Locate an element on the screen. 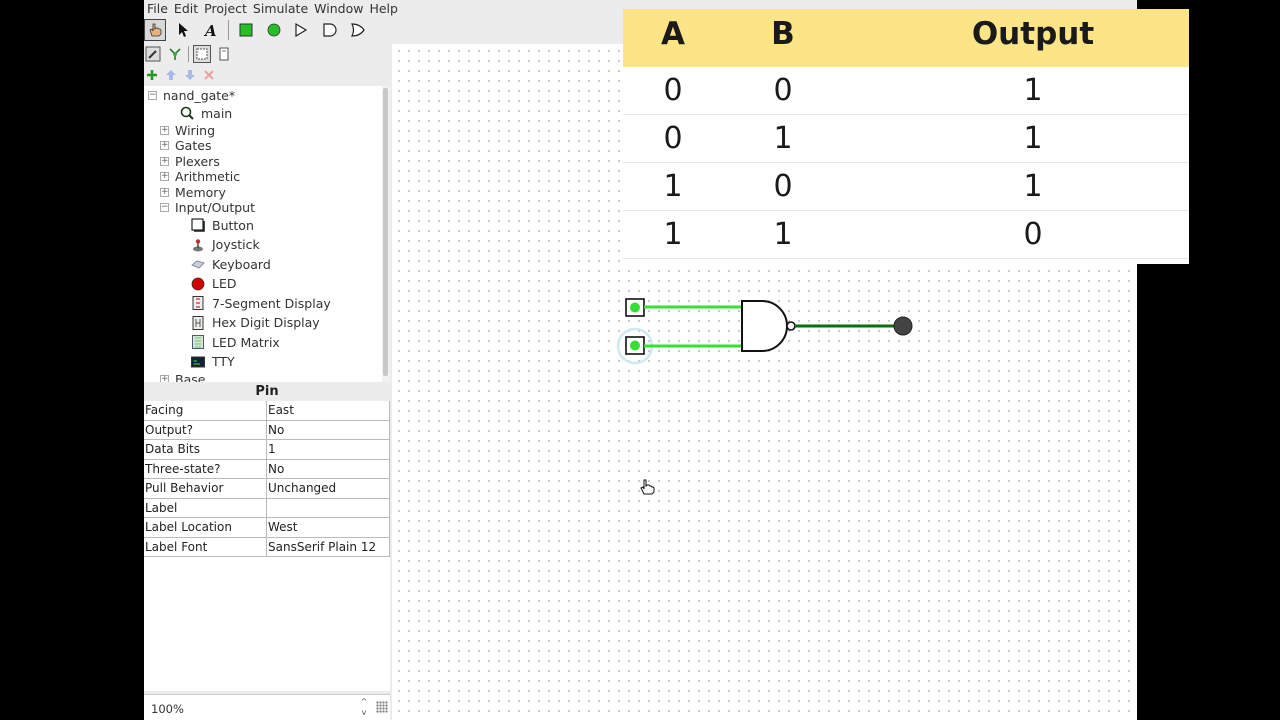  attribute-row: Facing East is located at coordinates (267, 411).